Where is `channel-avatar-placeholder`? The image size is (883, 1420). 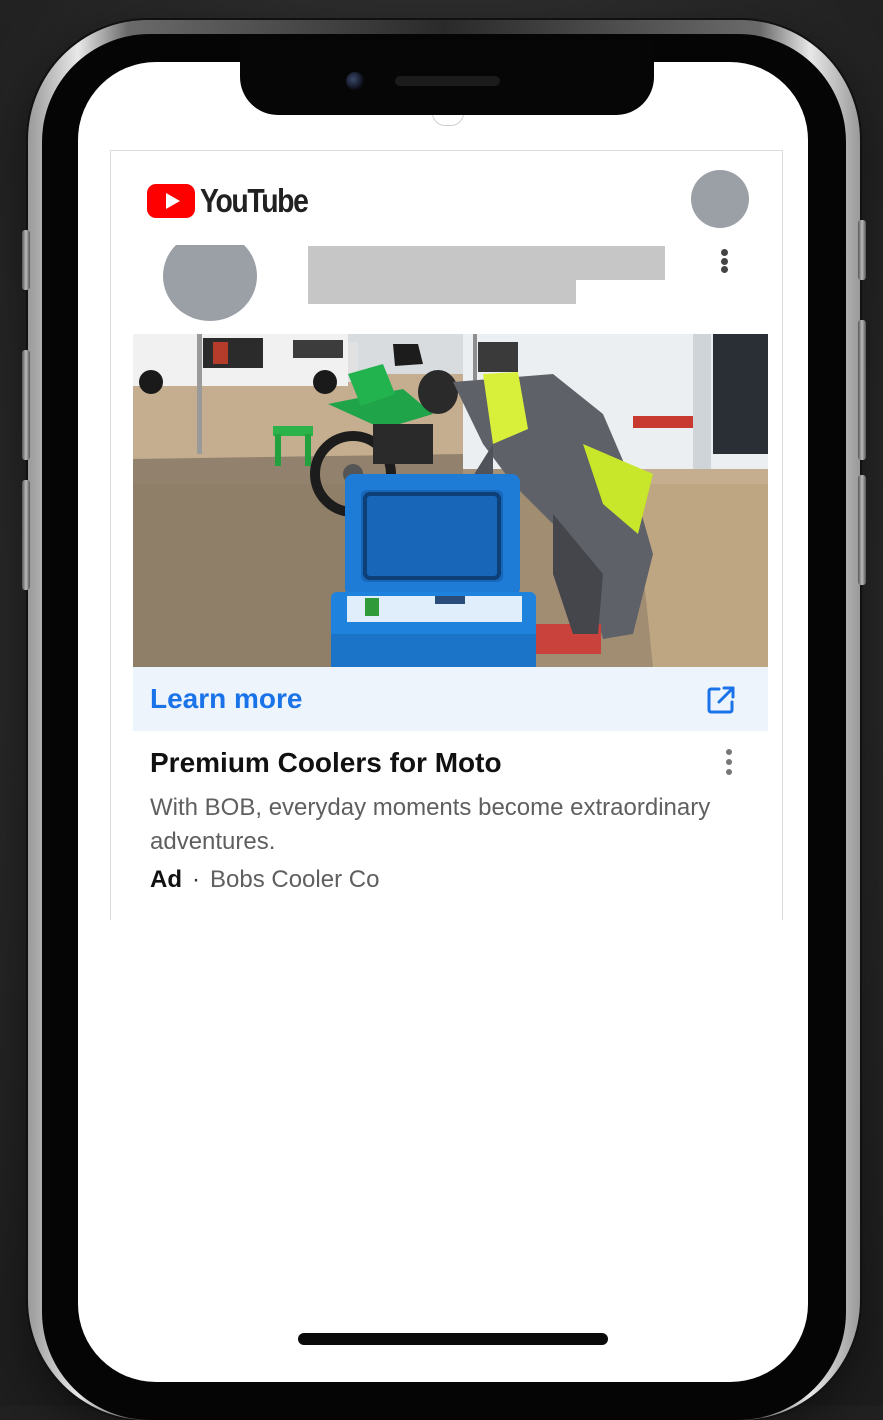 channel-avatar-placeholder is located at coordinates (210, 283).